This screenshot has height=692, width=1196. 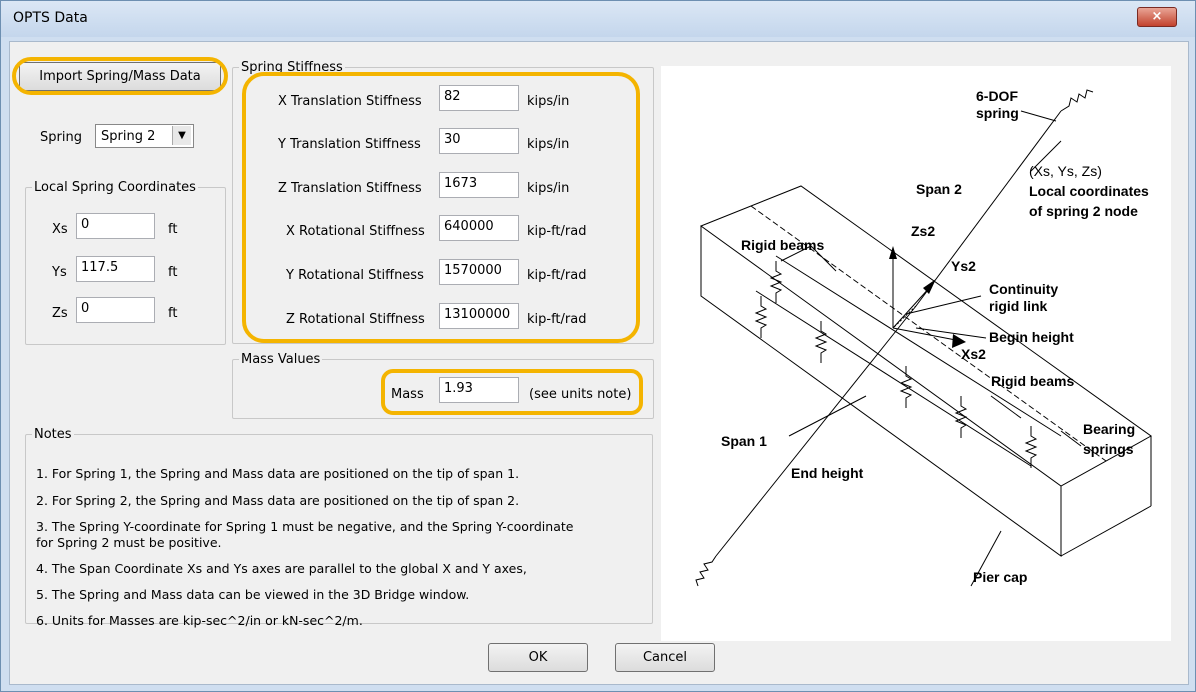 What do you see at coordinates (1018, 306) in the screenshot?
I see `label-rigid-link: rigid link` at bounding box center [1018, 306].